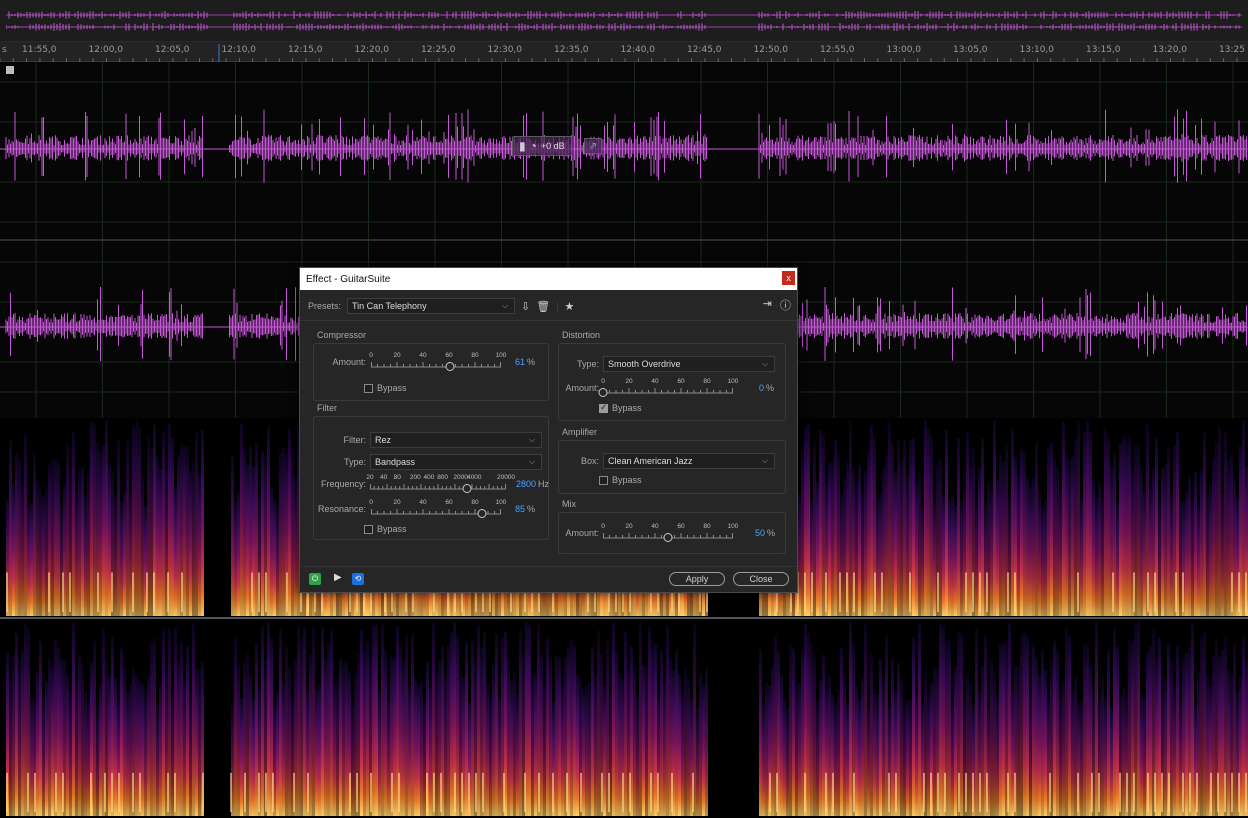 The height and width of the screenshot is (818, 1248). What do you see at coordinates (771, 533) in the screenshot?
I see `mix-amount-unit: %` at bounding box center [771, 533].